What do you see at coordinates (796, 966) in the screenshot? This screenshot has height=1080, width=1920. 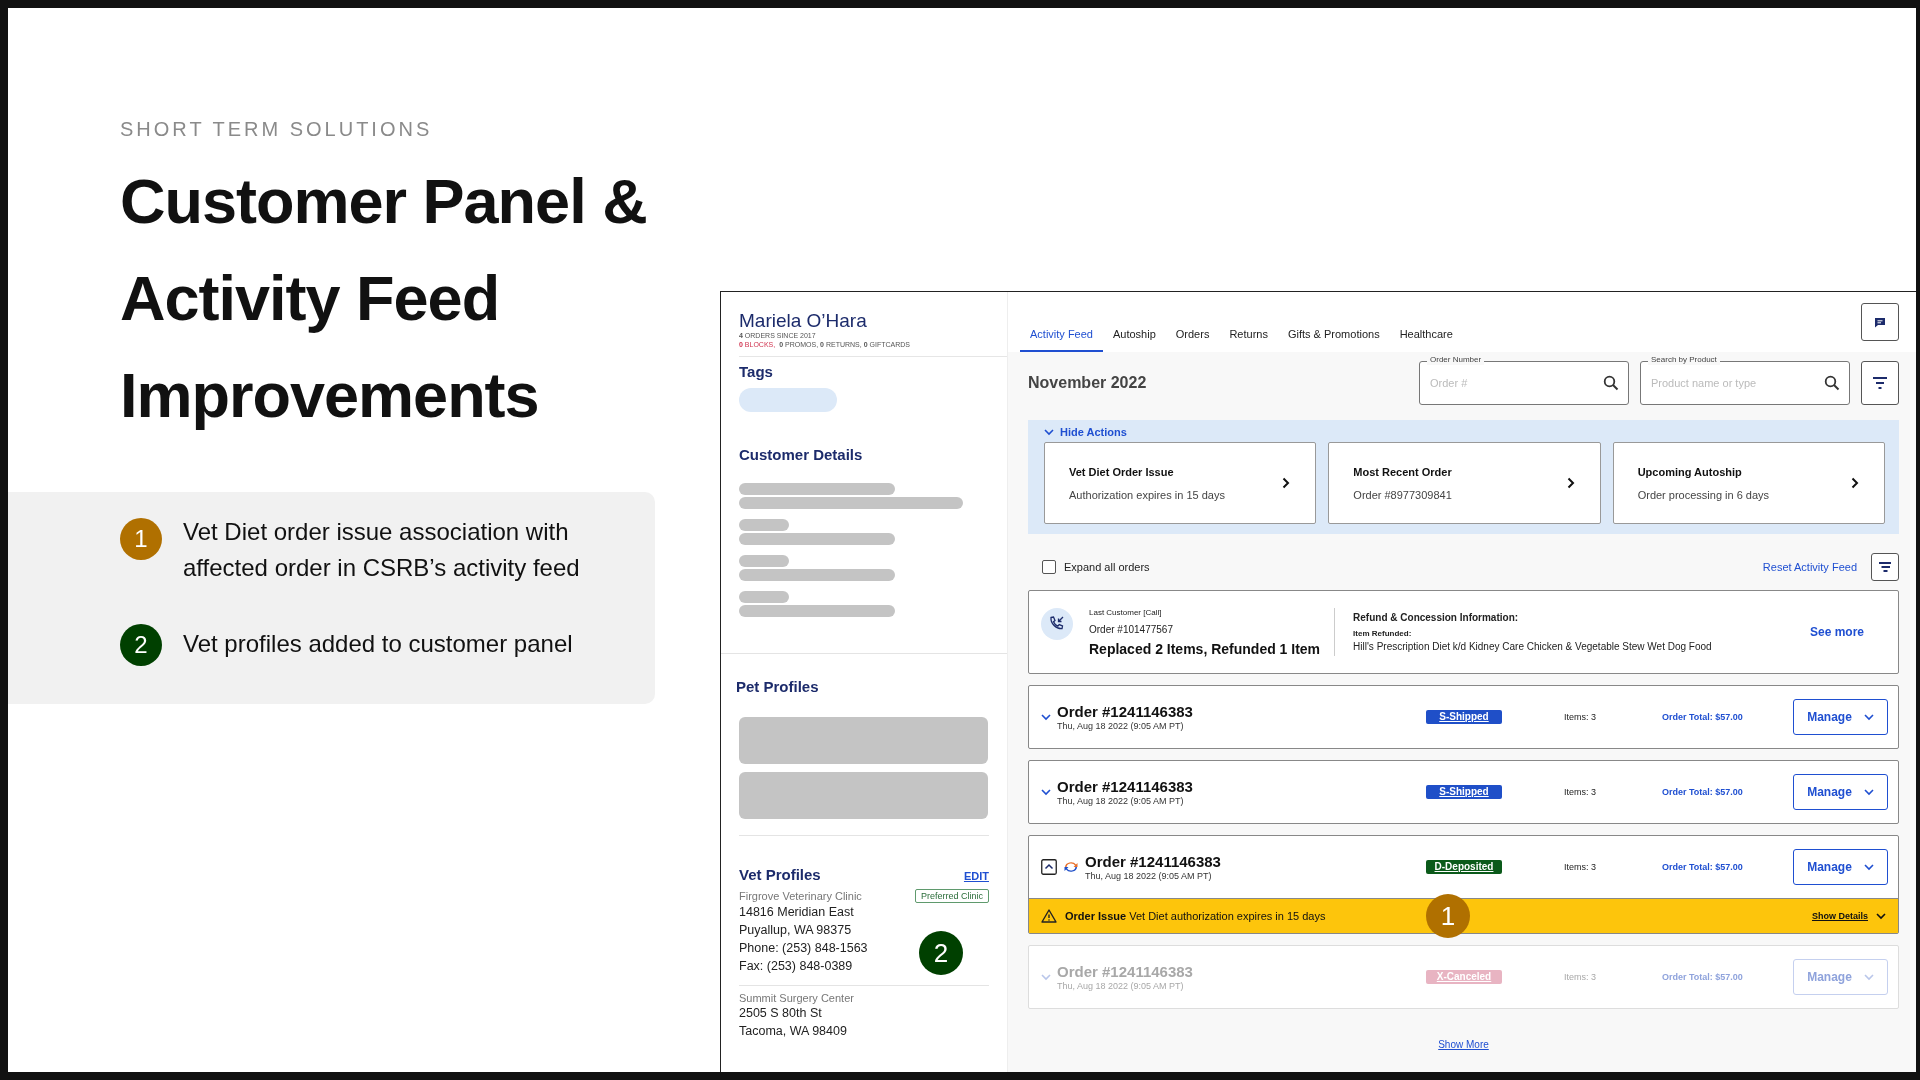 I see `clinic-detail: Fax: (253) 848-0389` at bounding box center [796, 966].